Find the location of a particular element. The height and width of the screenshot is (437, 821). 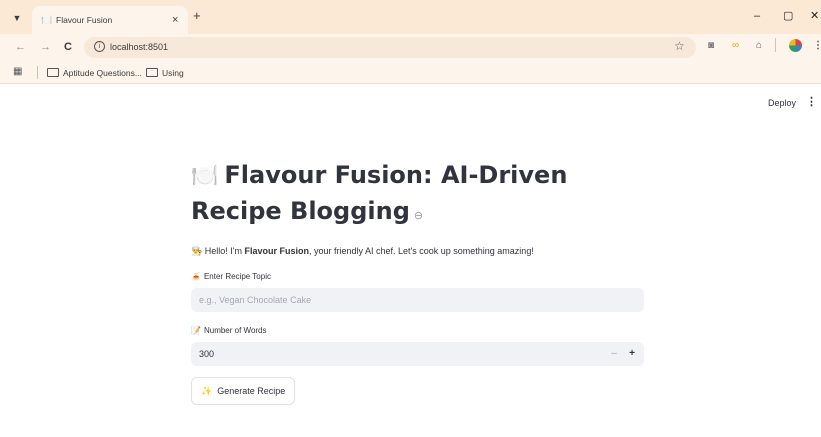

bookmark-star-icon: ☆ is located at coordinates (679, 46).